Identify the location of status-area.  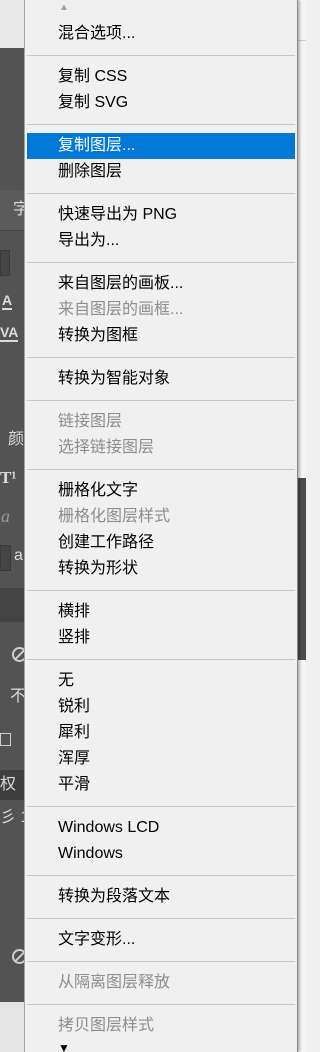
(12, 1027).